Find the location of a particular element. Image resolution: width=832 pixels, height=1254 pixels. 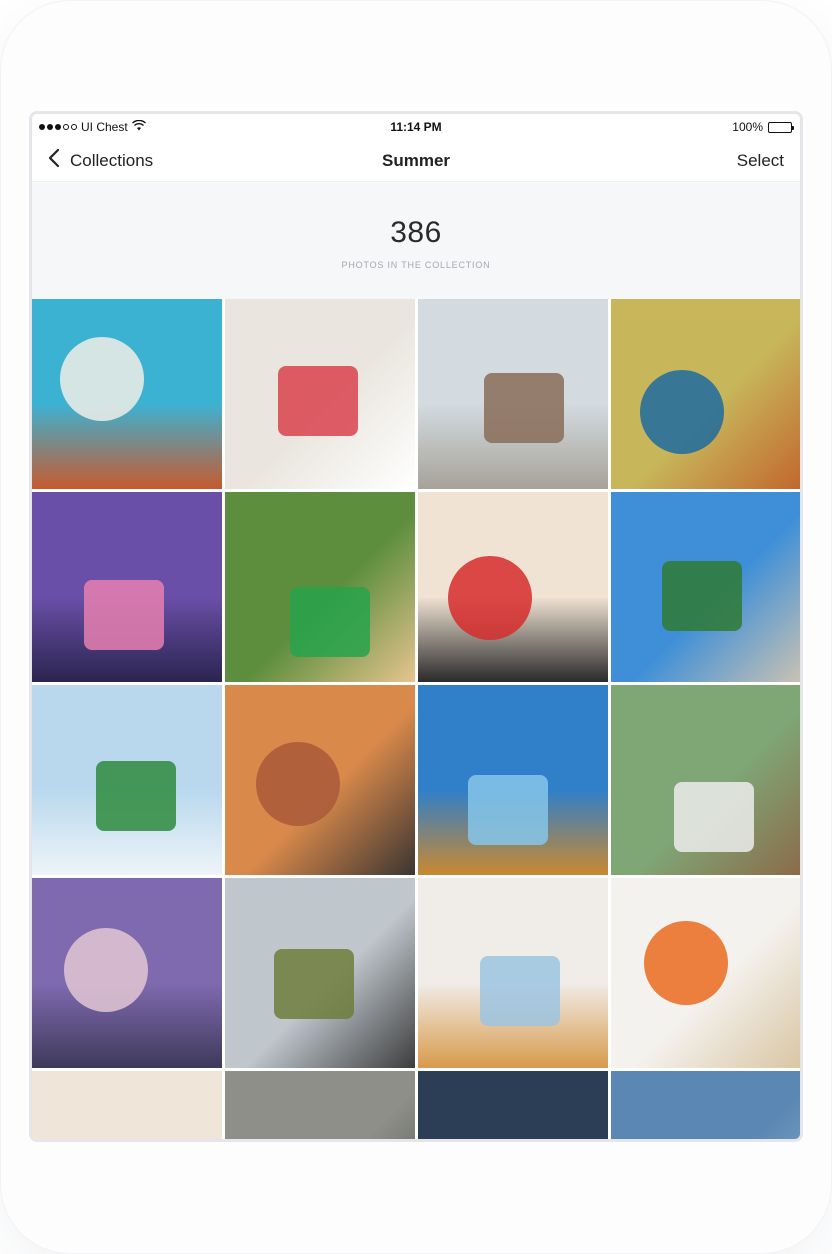

page-title: Summer is located at coordinates (416, 160).